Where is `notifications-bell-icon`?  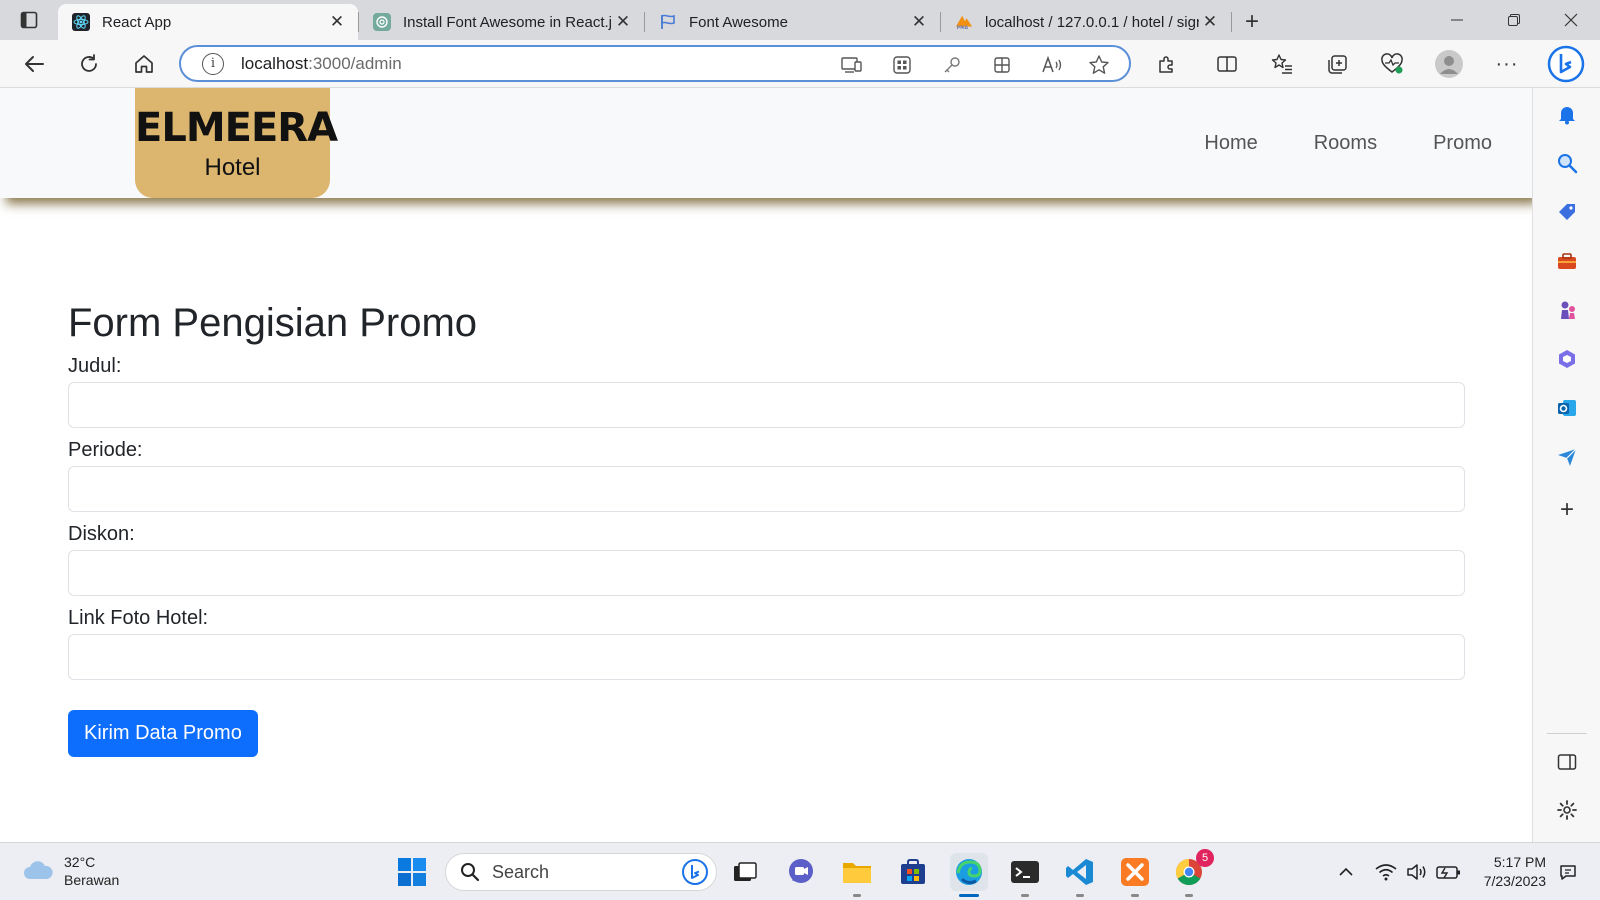 notifications-bell-icon is located at coordinates (1567, 114).